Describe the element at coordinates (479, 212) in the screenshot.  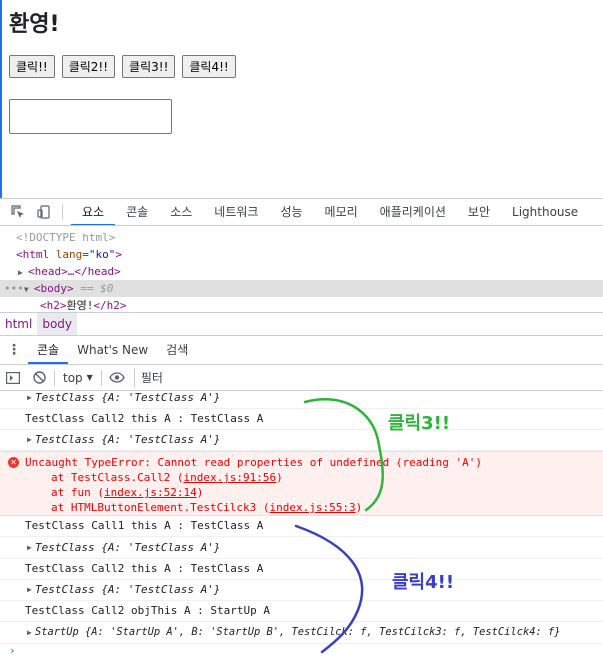
I see `tab-security: 보안` at that location.